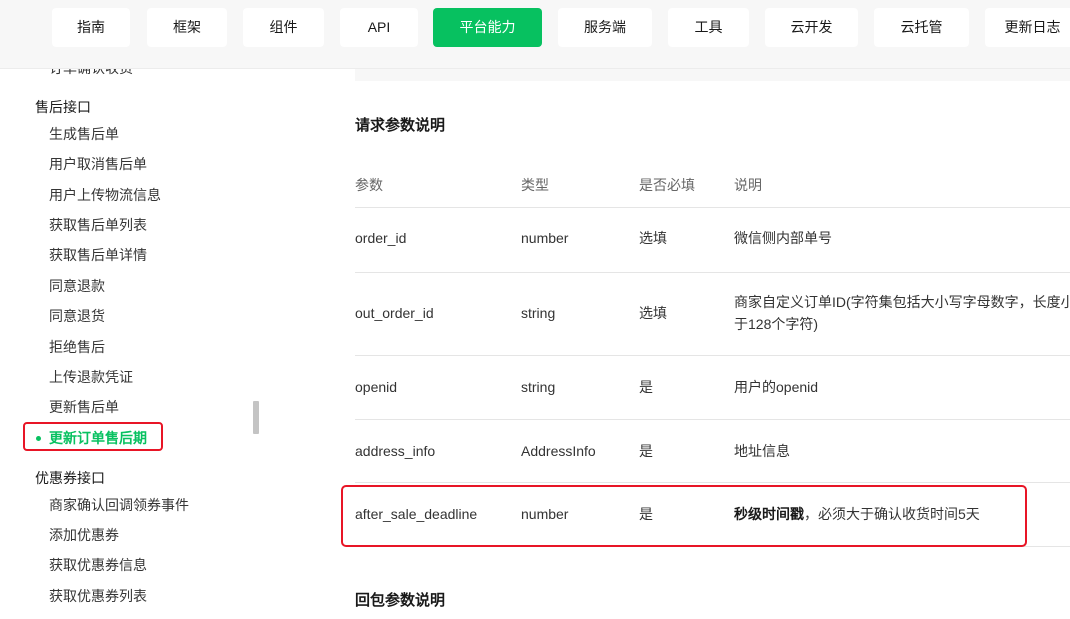  What do you see at coordinates (77, 316) in the screenshot?
I see `sidebar-item-agree-return: 同意退货` at bounding box center [77, 316].